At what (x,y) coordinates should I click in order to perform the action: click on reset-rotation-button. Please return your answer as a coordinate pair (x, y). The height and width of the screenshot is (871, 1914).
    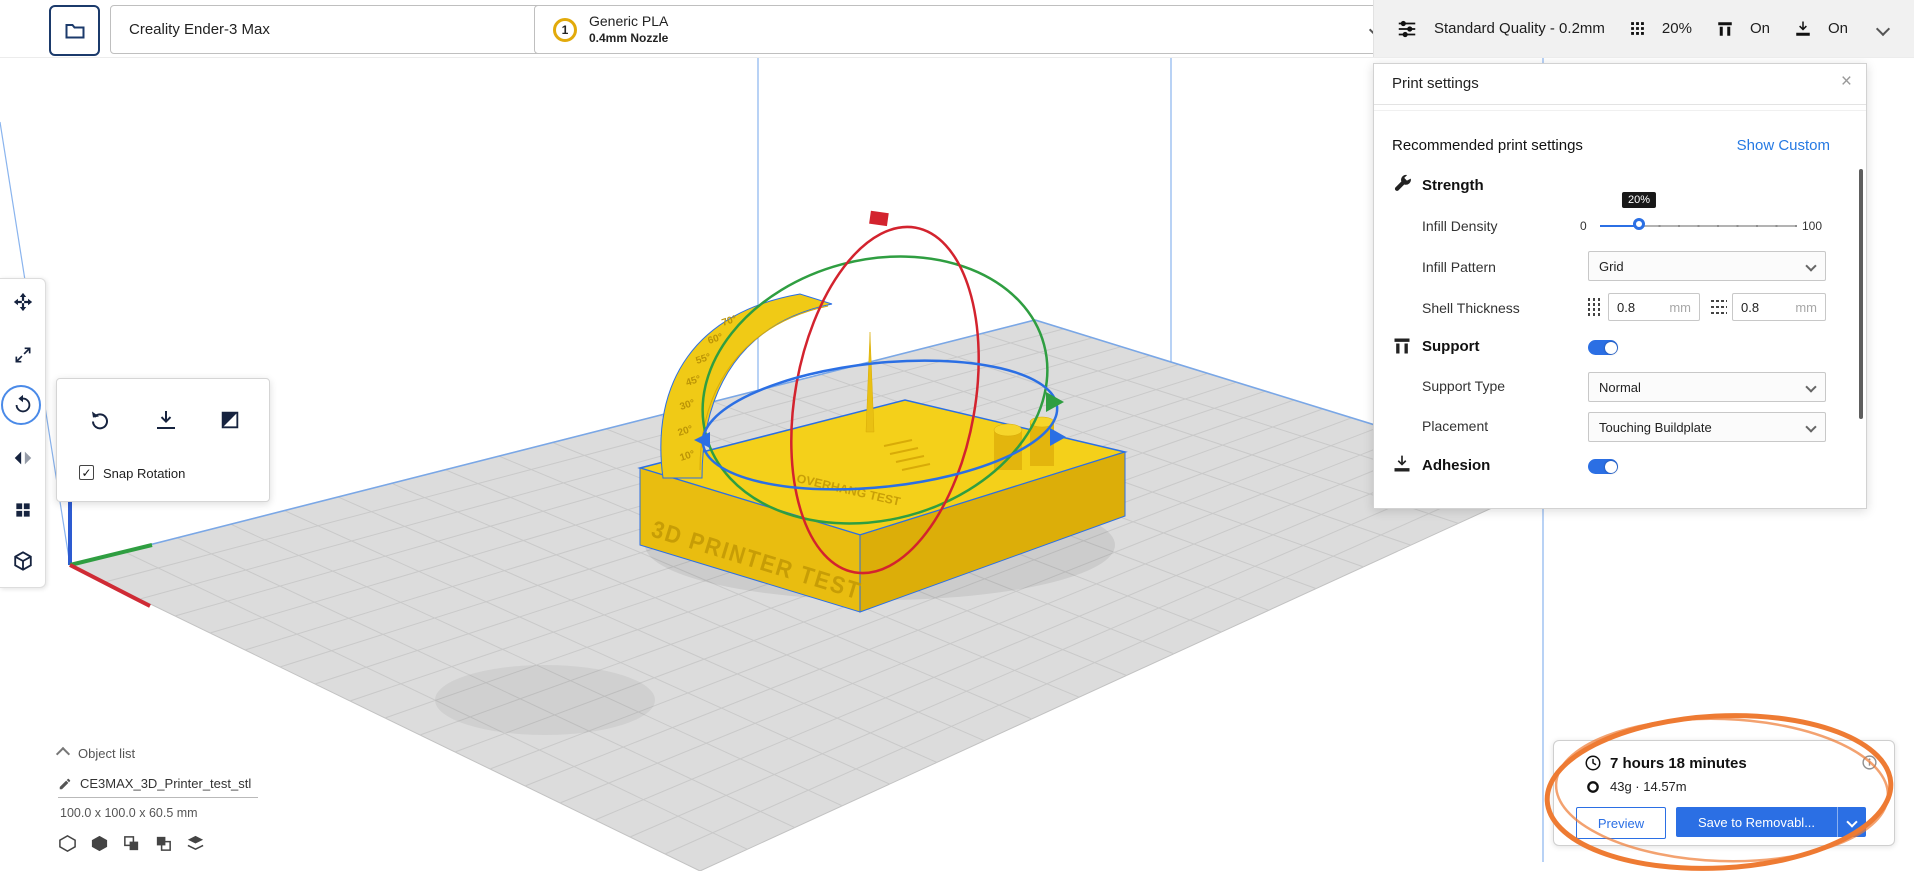
    Looking at the image, I should click on (100, 420).